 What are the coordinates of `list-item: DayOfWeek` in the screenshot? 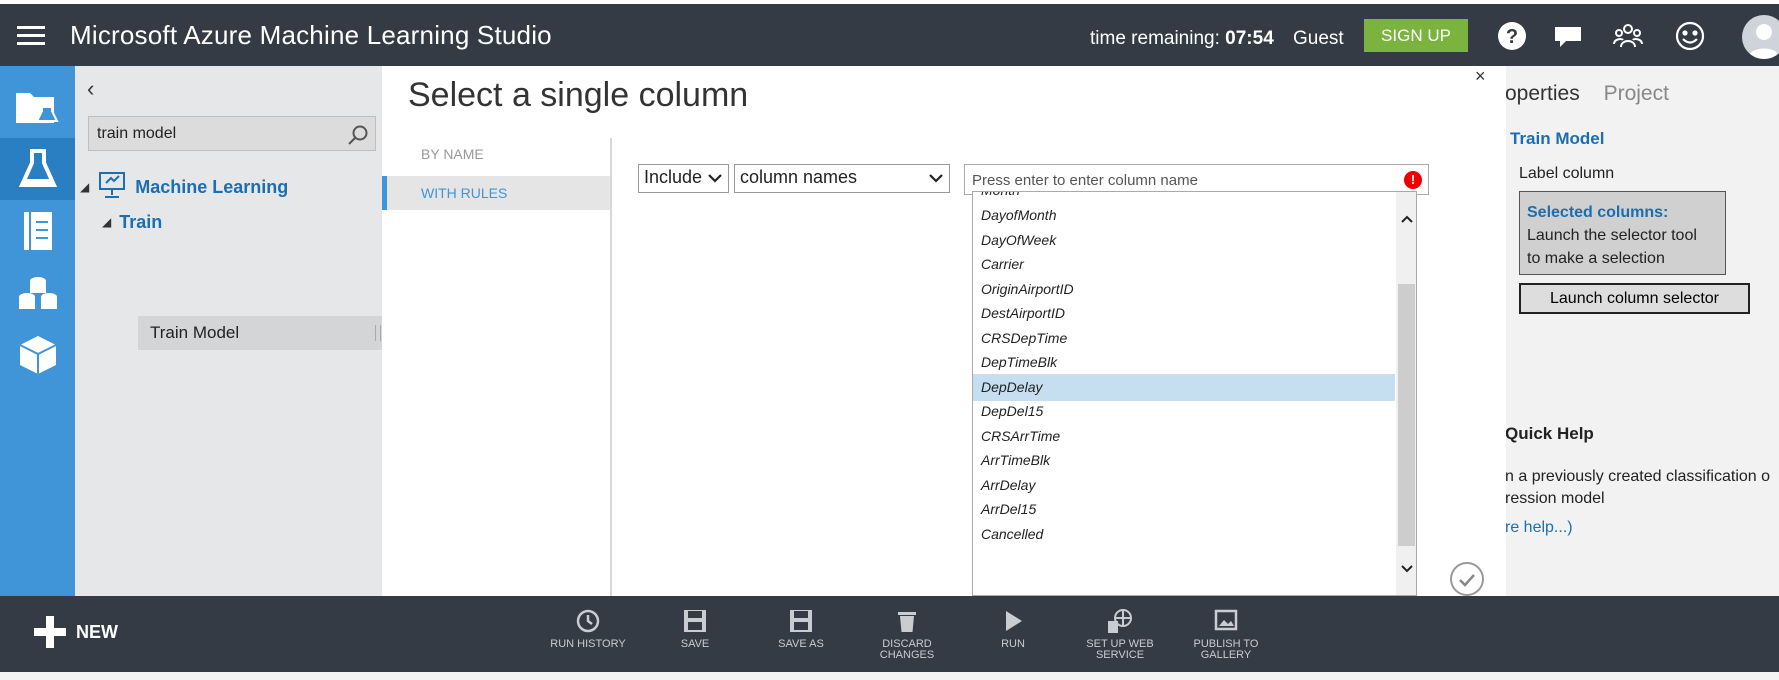 It's located at (1184, 240).